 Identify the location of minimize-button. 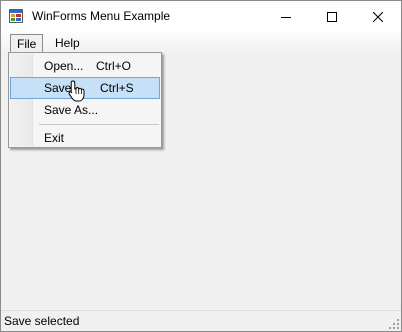
(286, 16).